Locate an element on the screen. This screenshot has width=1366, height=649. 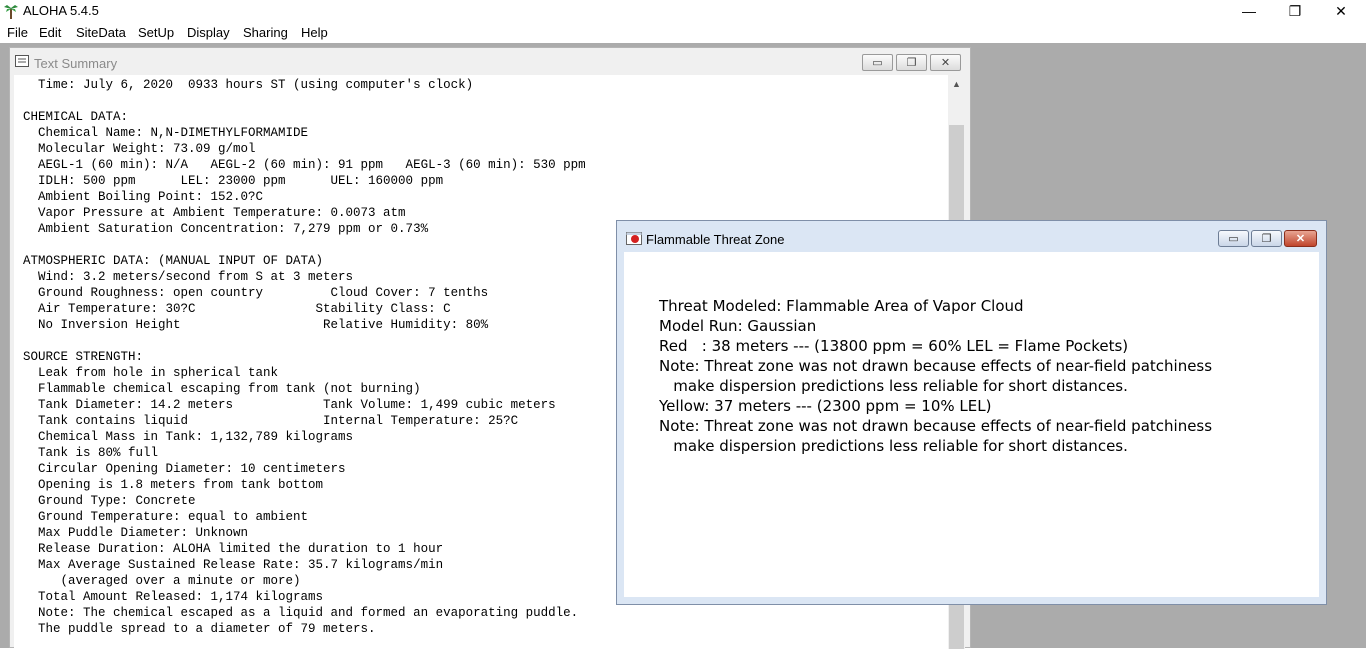
minimize-icon: — is located at coordinates (1249, 11).